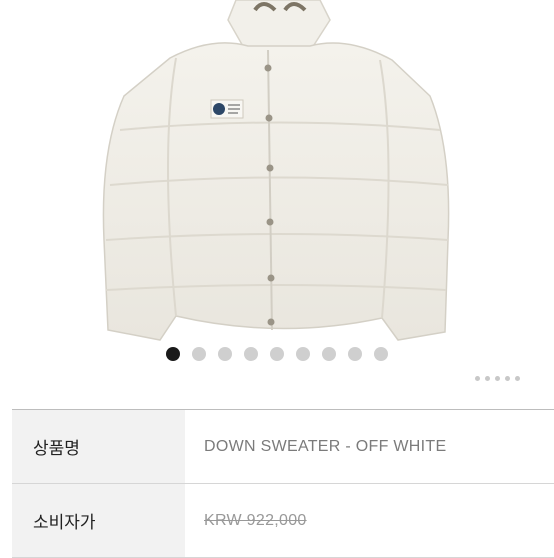 This screenshot has width=554, height=558. I want to click on thumbnail-strip-indicator, so click(497, 378).